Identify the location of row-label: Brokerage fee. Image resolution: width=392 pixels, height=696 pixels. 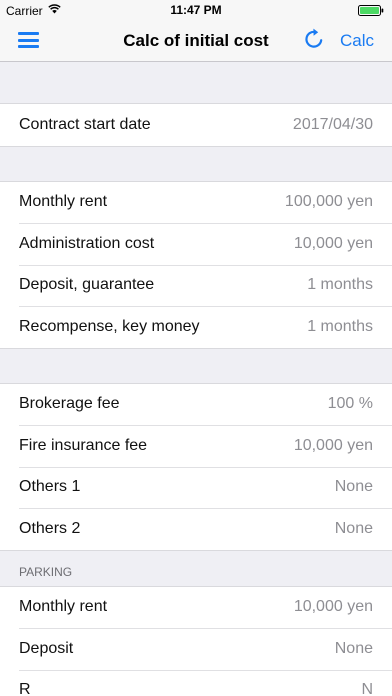
(69, 404).